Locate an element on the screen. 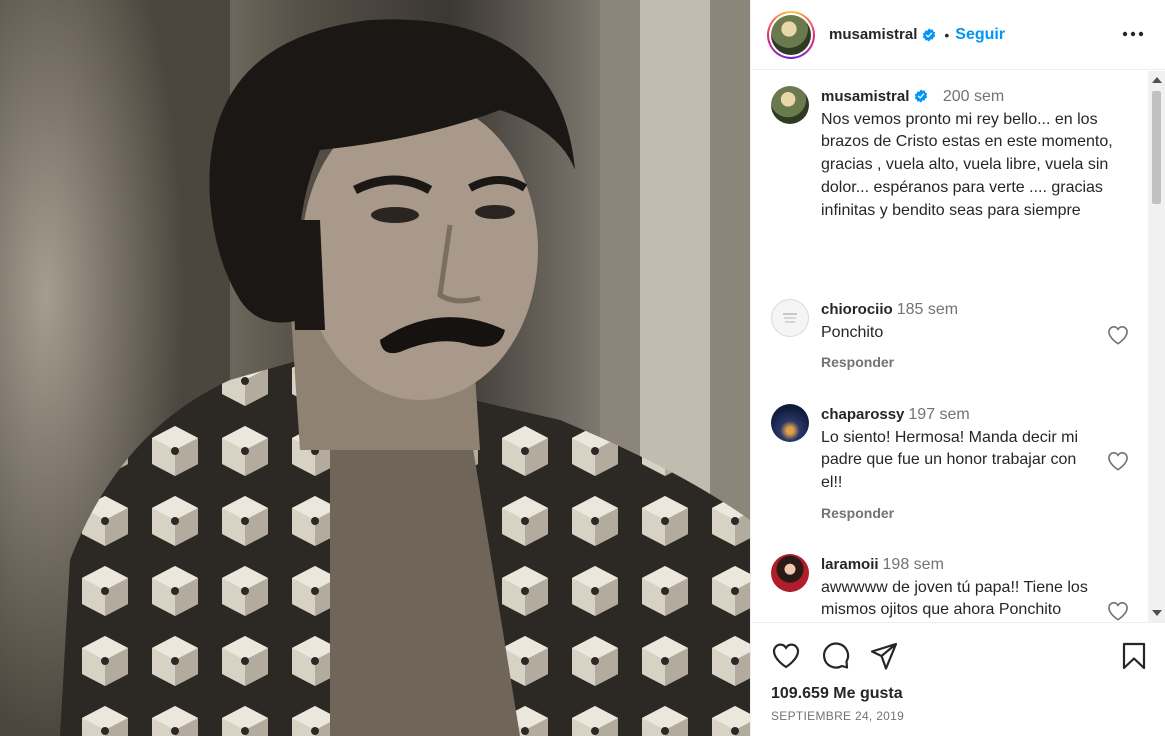 Image resolution: width=1165 pixels, height=736 pixels. scroll-up-arrow-icon is located at coordinates (1157, 80).